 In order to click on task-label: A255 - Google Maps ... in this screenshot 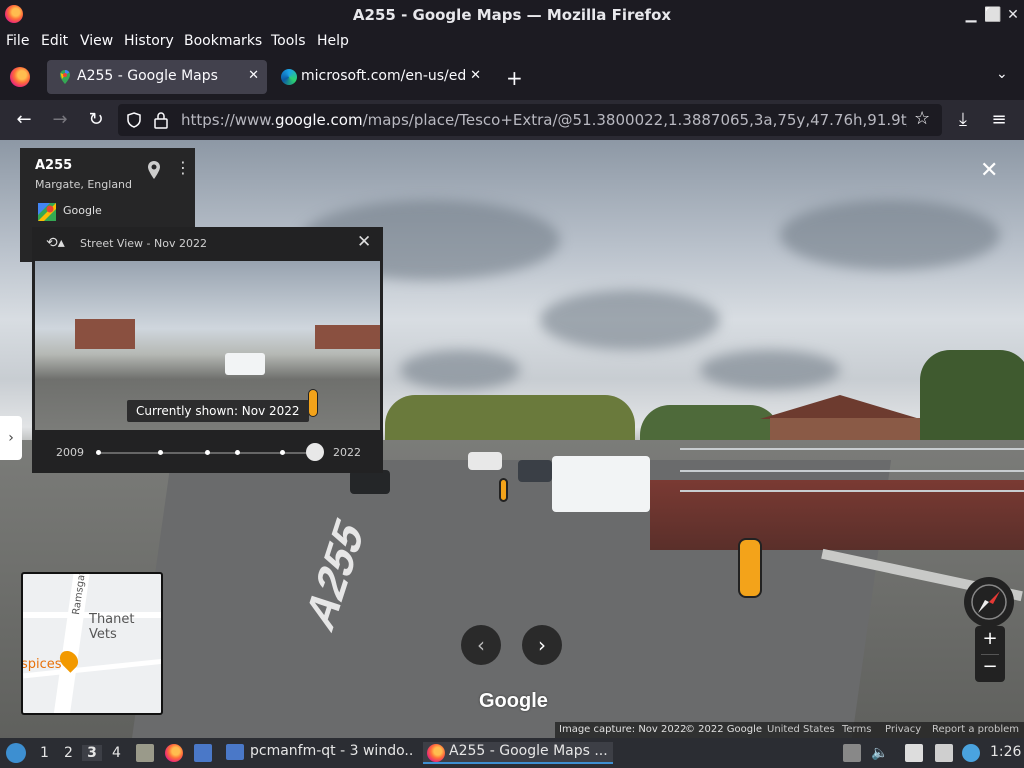, I will do `click(528, 751)`.